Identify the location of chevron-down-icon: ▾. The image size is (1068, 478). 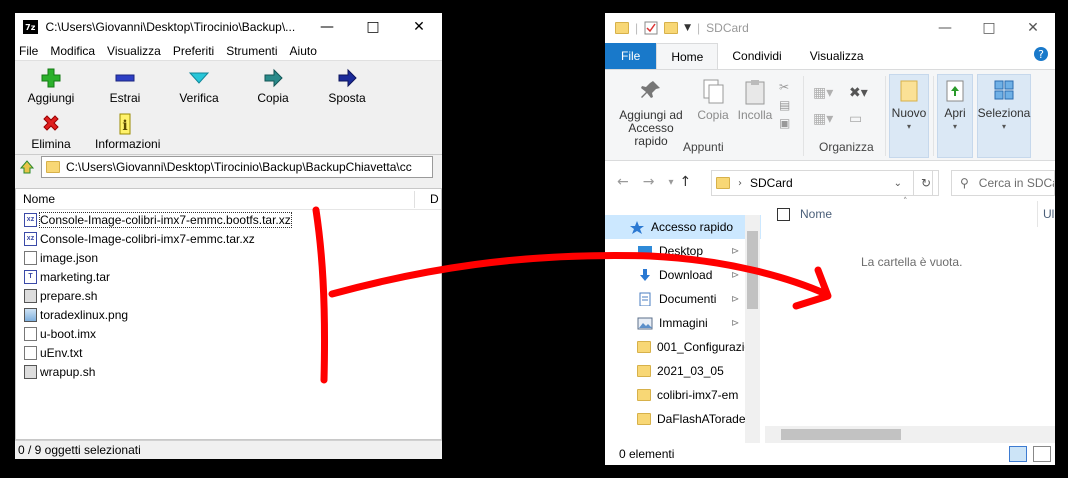
(1003, 126).